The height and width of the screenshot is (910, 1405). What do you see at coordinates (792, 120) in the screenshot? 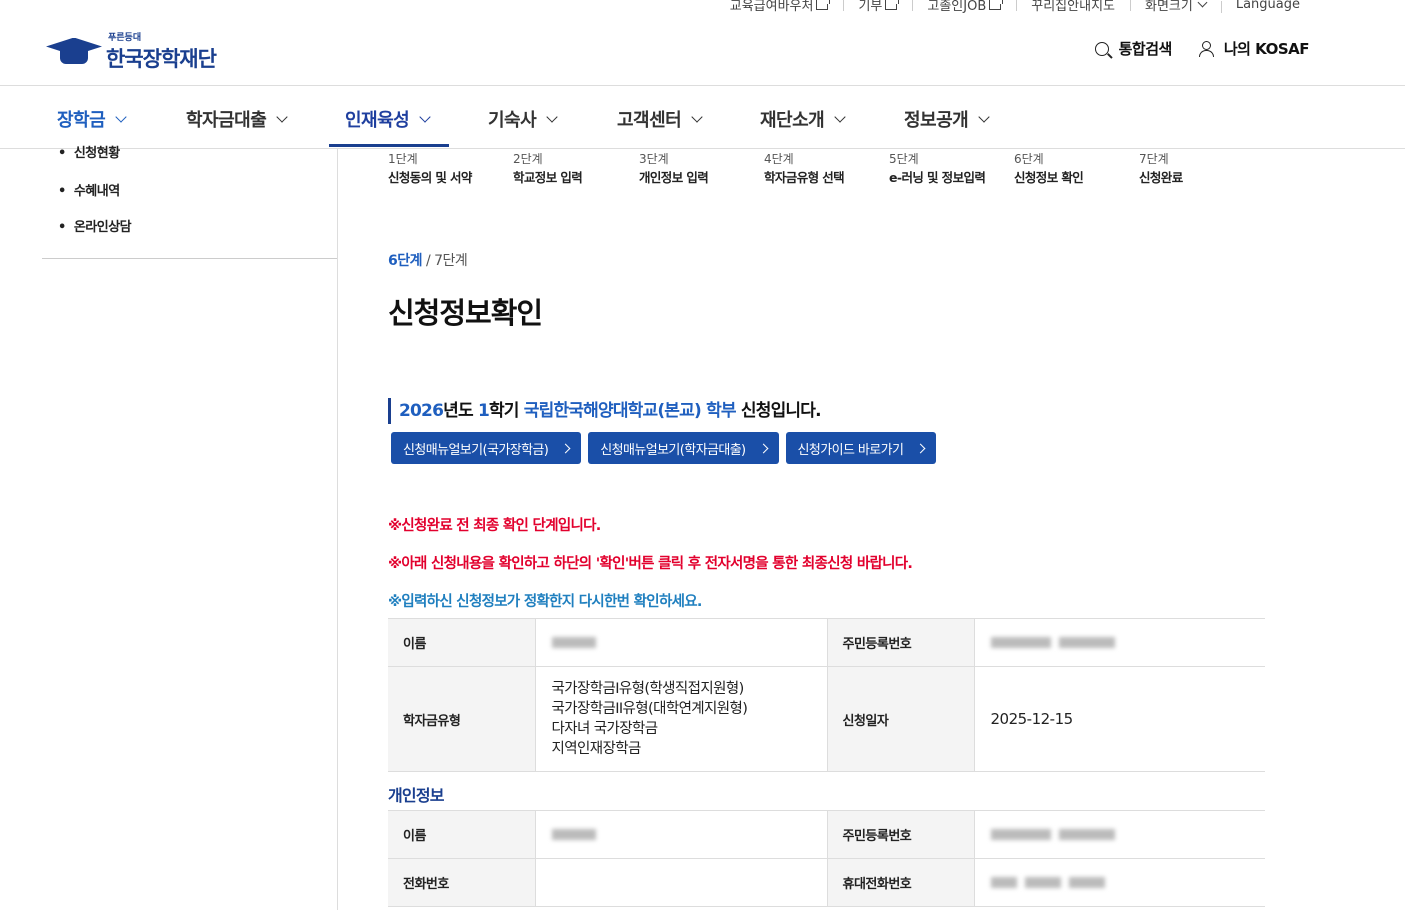
I see `nav-about-label: 재단소개` at bounding box center [792, 120].